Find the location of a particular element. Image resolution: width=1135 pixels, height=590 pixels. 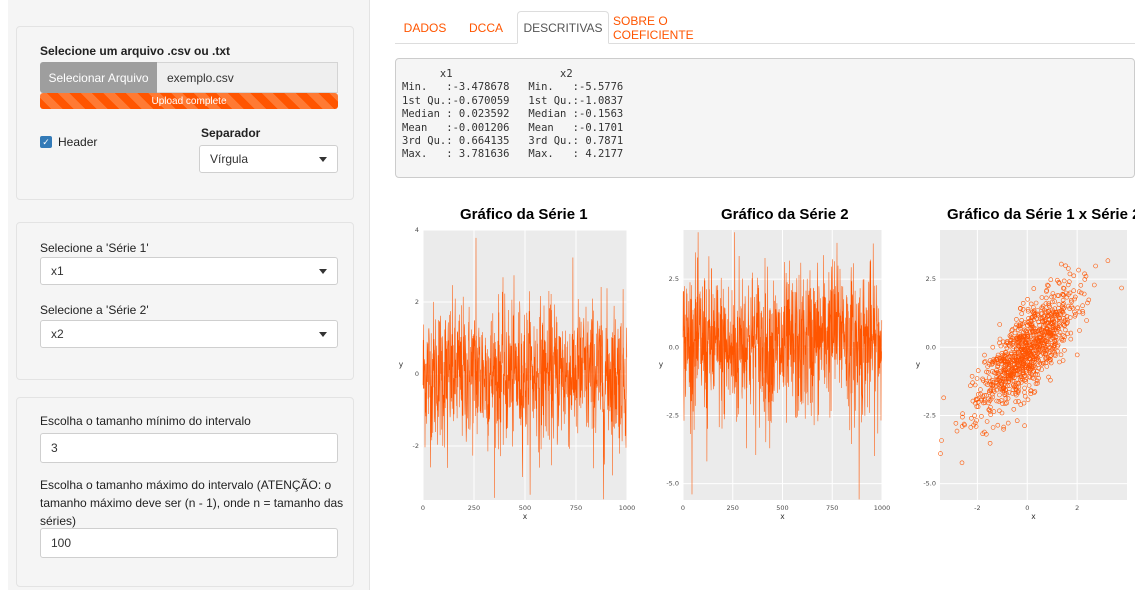

series1-select: x1 is located at coordinates (189, 271).